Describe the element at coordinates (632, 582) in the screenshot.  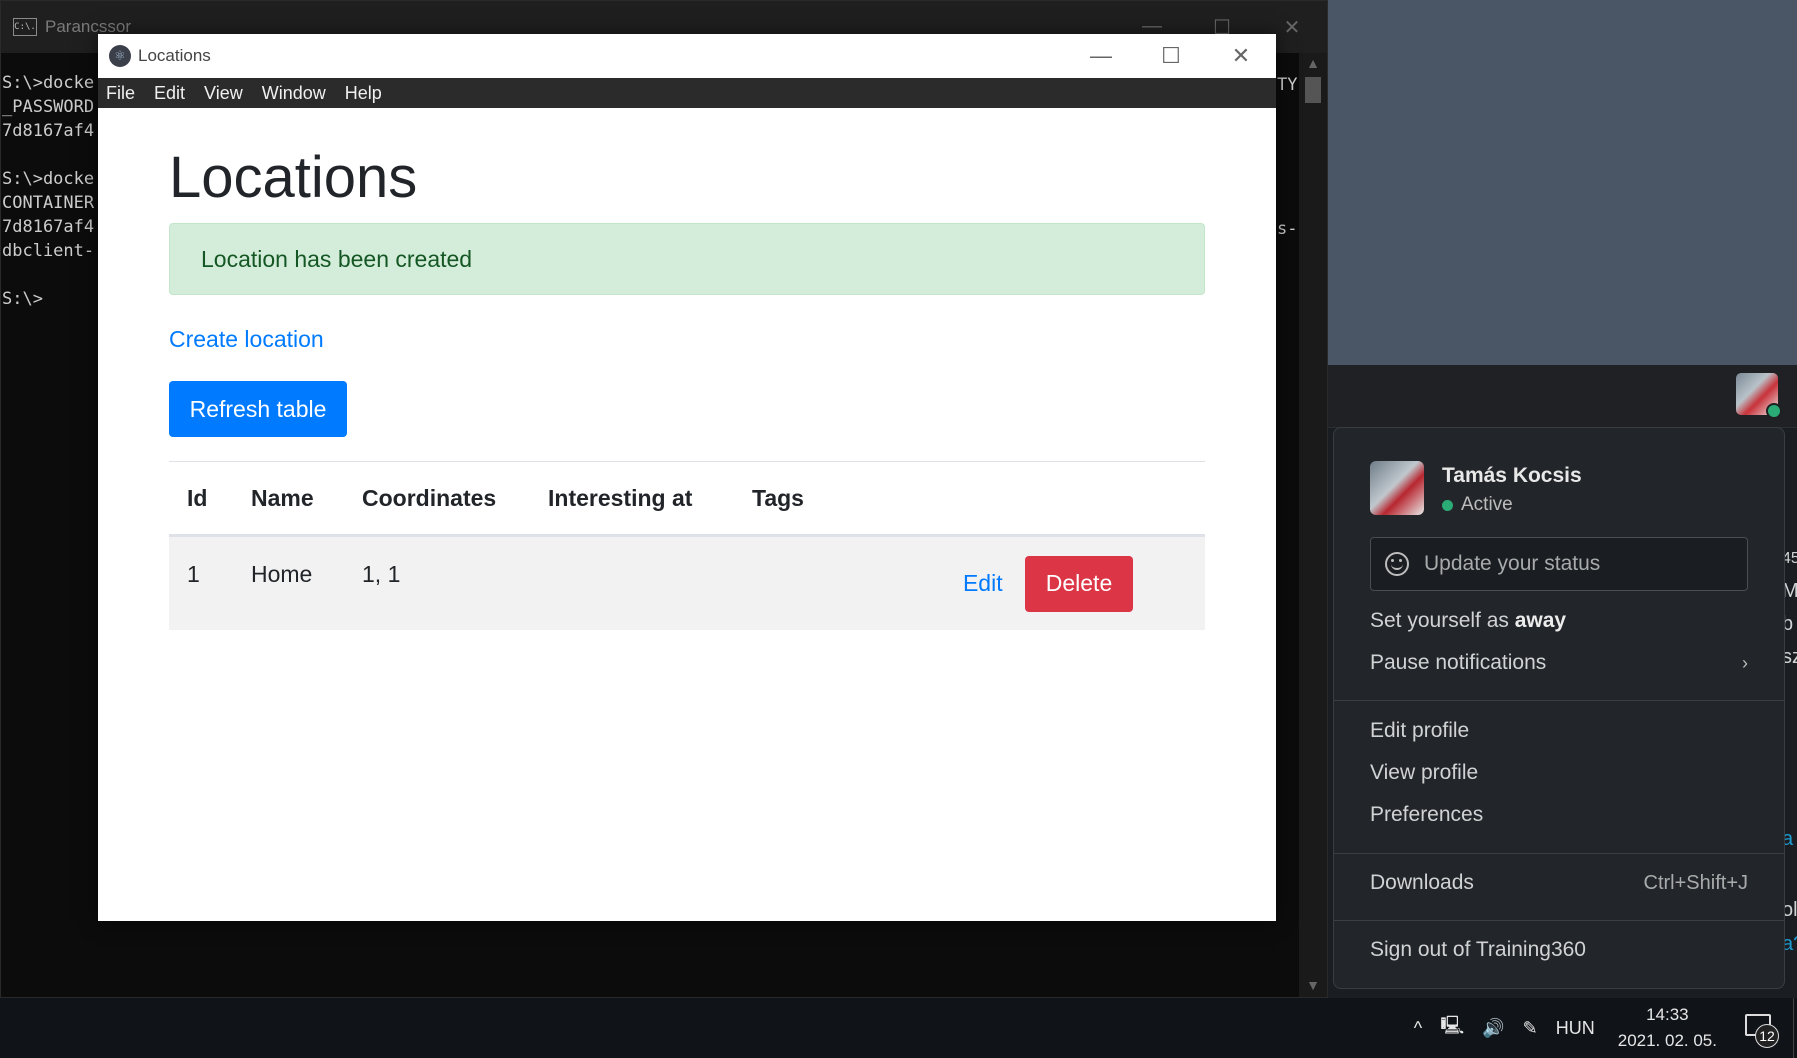
I see `cell-interesting-at` at that location.